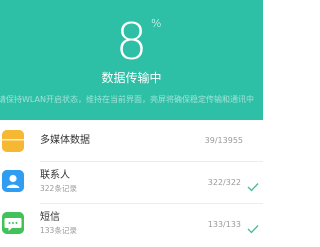  Describe the element at coordinates (131, 140) in the screenshot. I see `list-item-media: 多媒体数据 39/13955` at that location.